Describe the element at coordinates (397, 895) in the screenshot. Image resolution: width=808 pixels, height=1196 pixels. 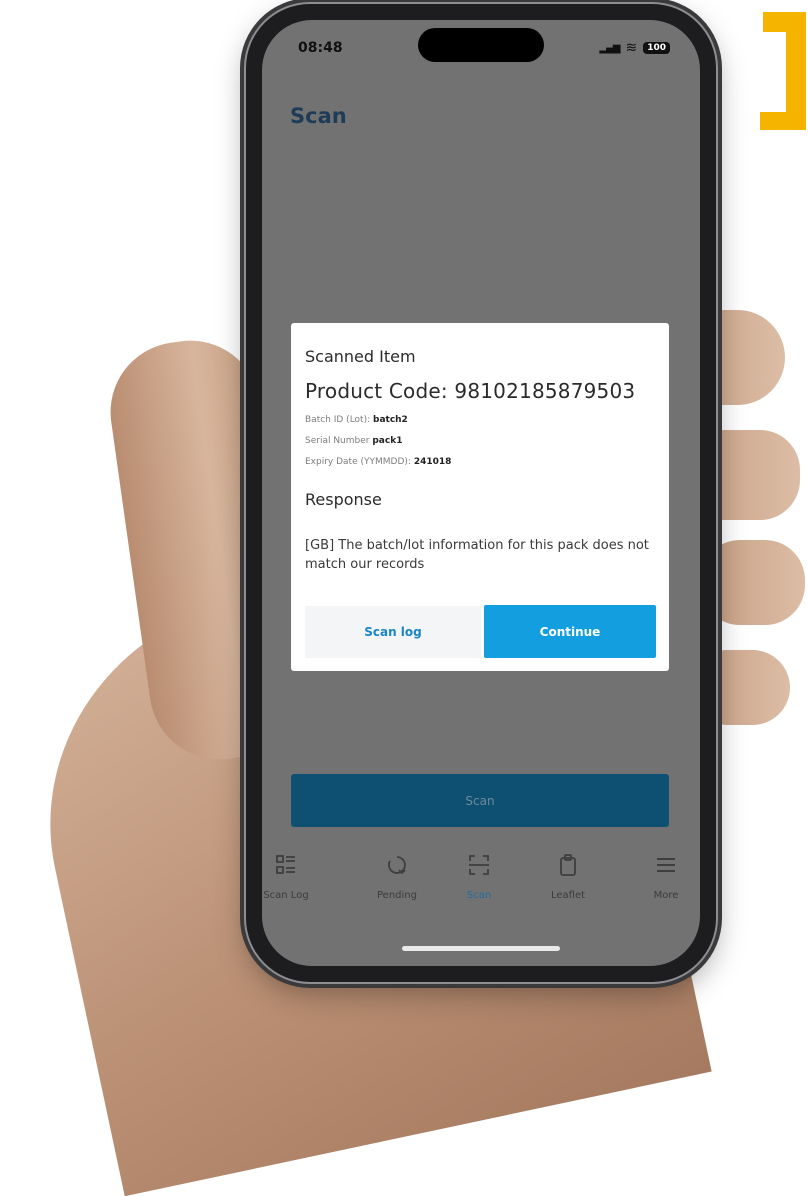
I see `tab-label: Pending` at that location.